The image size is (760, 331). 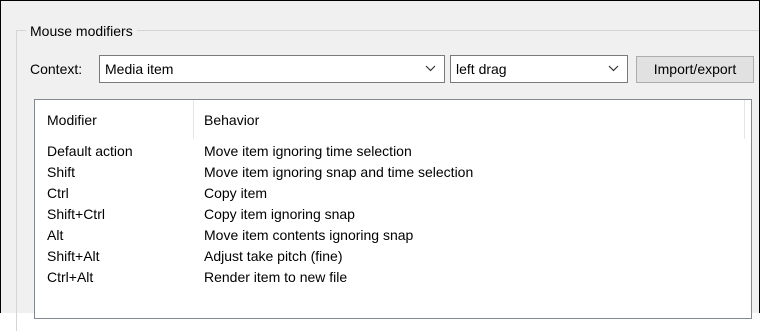 I want to click on list-row: Shift+Alt Adjust take pitch (fine), so click(x=390, y=256).